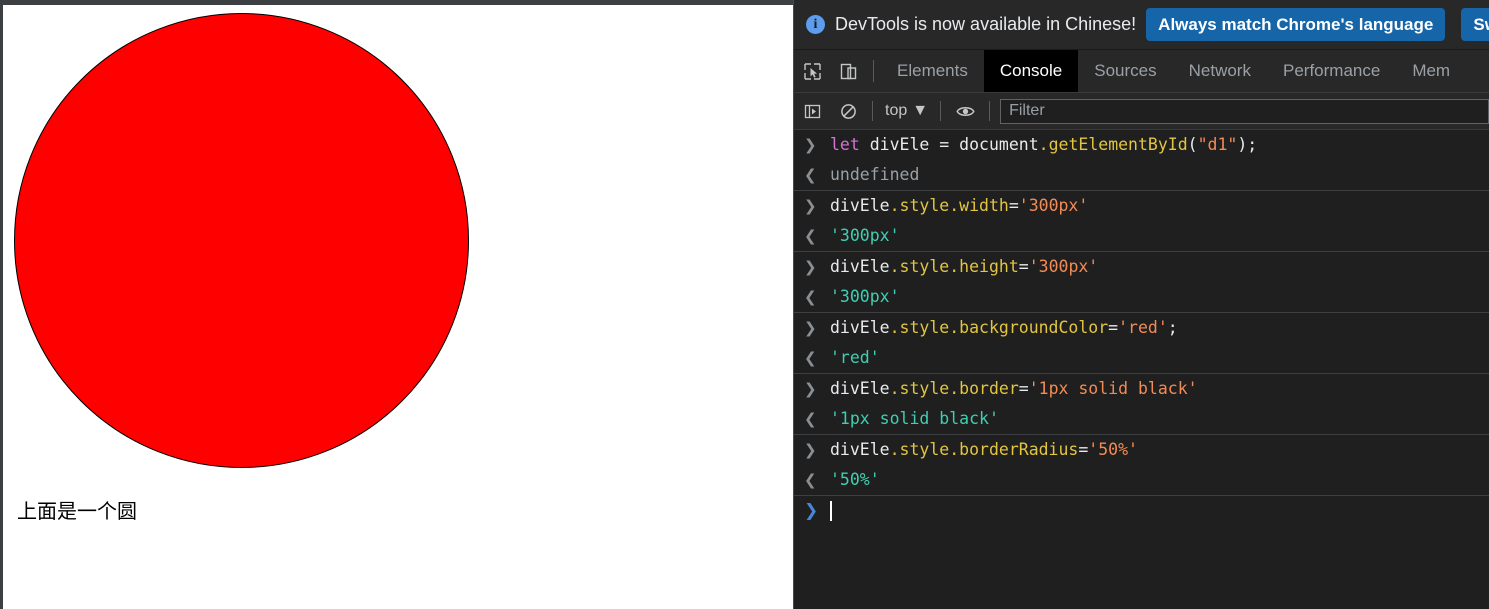 This screenshot has width=1489, height=609. What do you see at coordinates (812, 111) in the screenshot?
I see `console-sidebar-icon` at bounding box center [812, 111].